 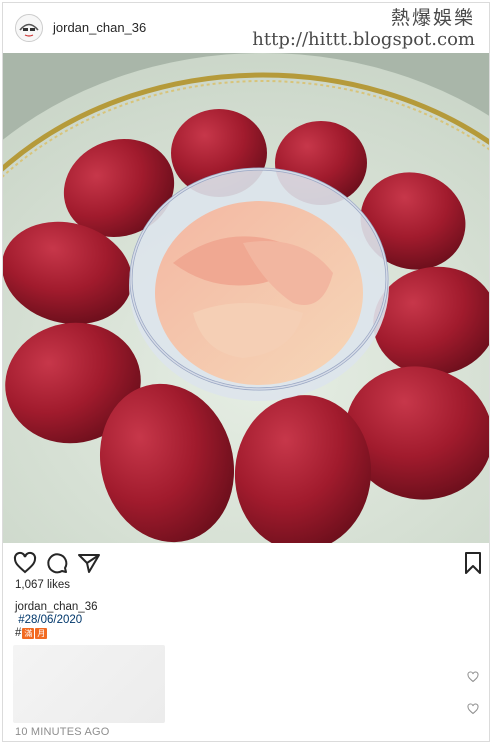 What do you see at coordinates (58, 564) in the screenshot?
I see `comment-icon` at bounding box center [58, 564].